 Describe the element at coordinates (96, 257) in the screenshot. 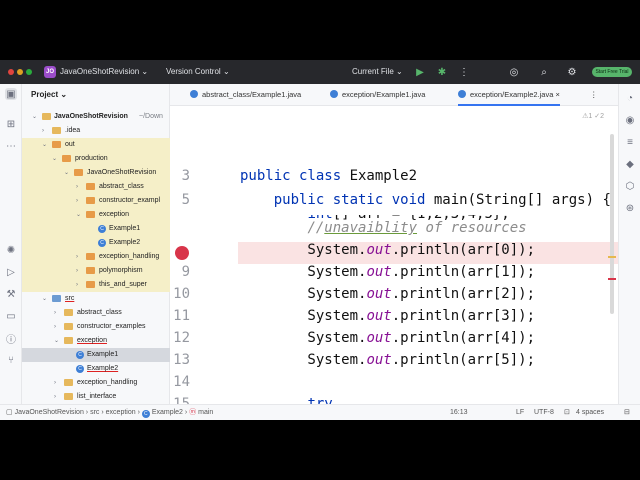

I see `tree-item-out-exception-handling: › exception_handling` at that location.